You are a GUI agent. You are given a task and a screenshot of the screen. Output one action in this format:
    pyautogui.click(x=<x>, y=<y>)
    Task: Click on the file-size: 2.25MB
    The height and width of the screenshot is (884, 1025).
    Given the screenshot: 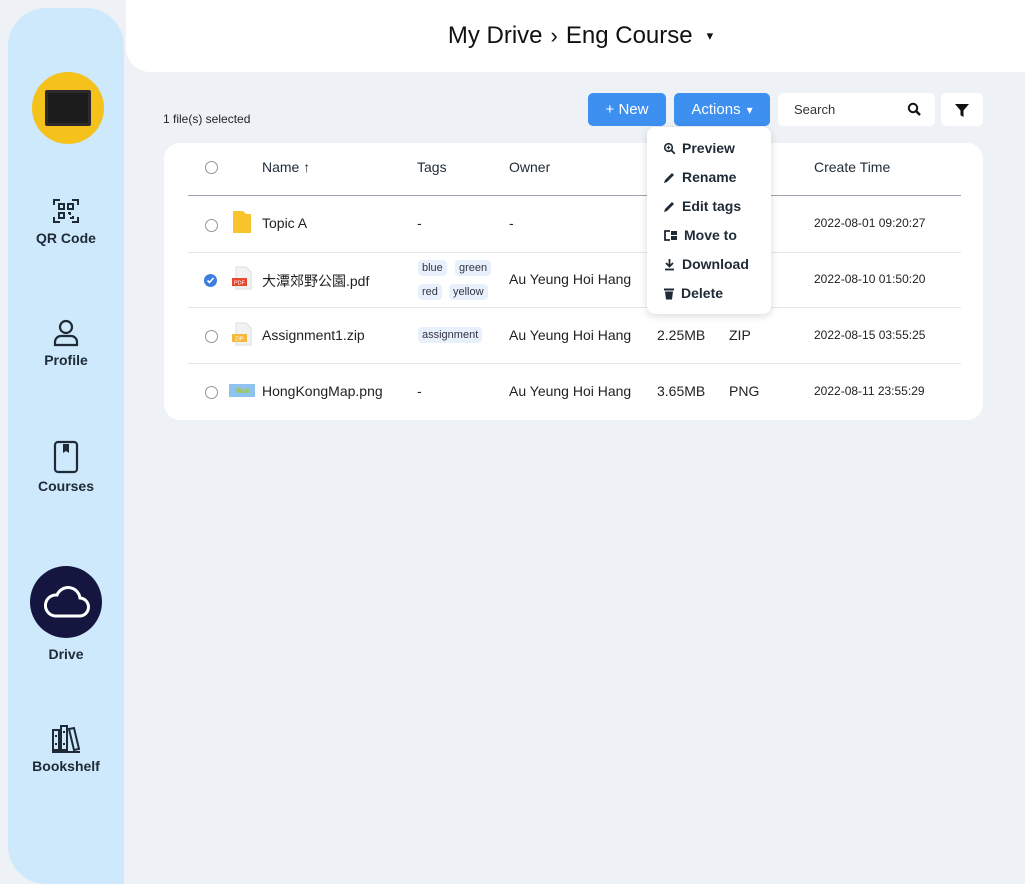 What is the action you would take?
    pyautogui.click(x=681, y=335)
    